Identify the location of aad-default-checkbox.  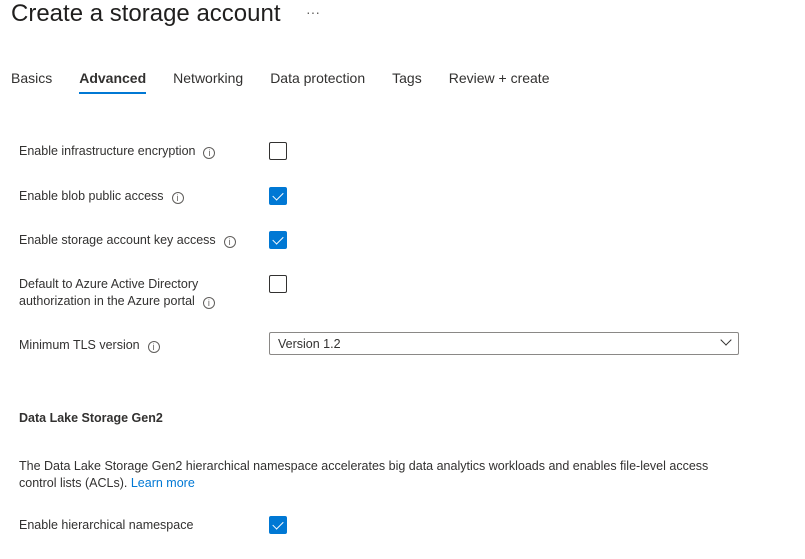
(278, 284).